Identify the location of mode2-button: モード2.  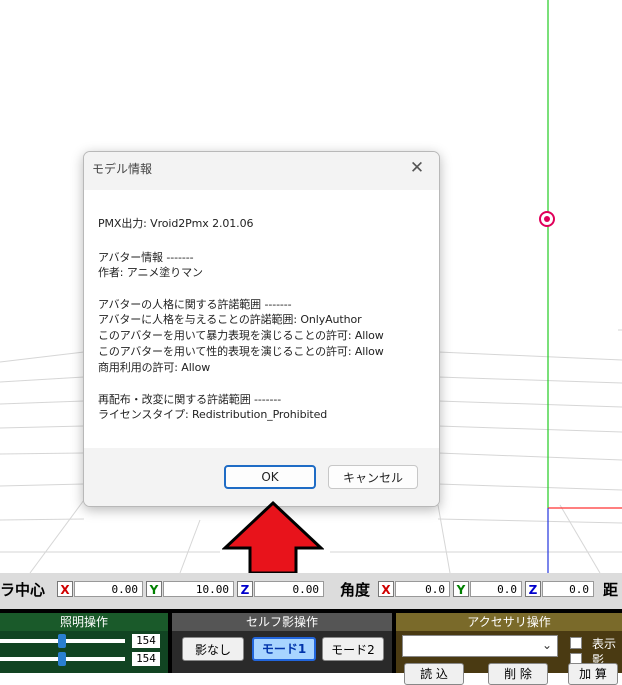
(353, 649).